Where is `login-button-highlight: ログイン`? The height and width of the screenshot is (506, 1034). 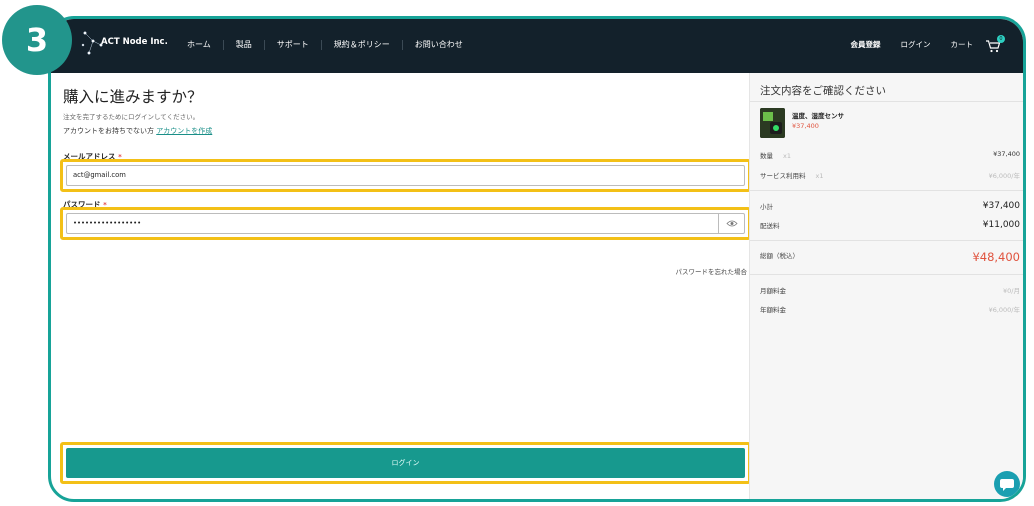 login-button-highlight: ログイン is located at coordinates (405, 463).